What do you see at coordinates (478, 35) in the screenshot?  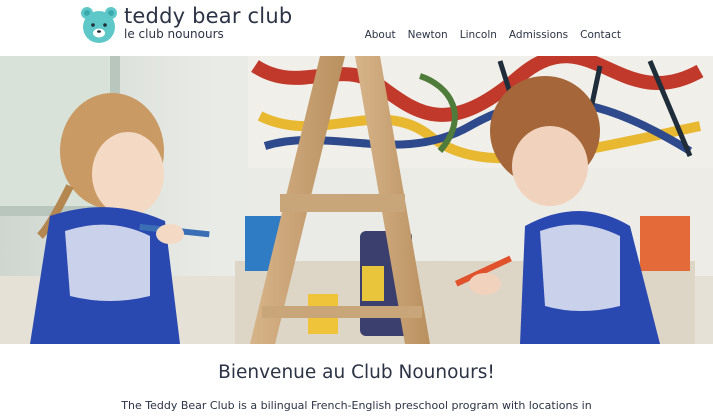 I see `nav-link-lincoln: Lincoln` at bounding box center [478, 35].